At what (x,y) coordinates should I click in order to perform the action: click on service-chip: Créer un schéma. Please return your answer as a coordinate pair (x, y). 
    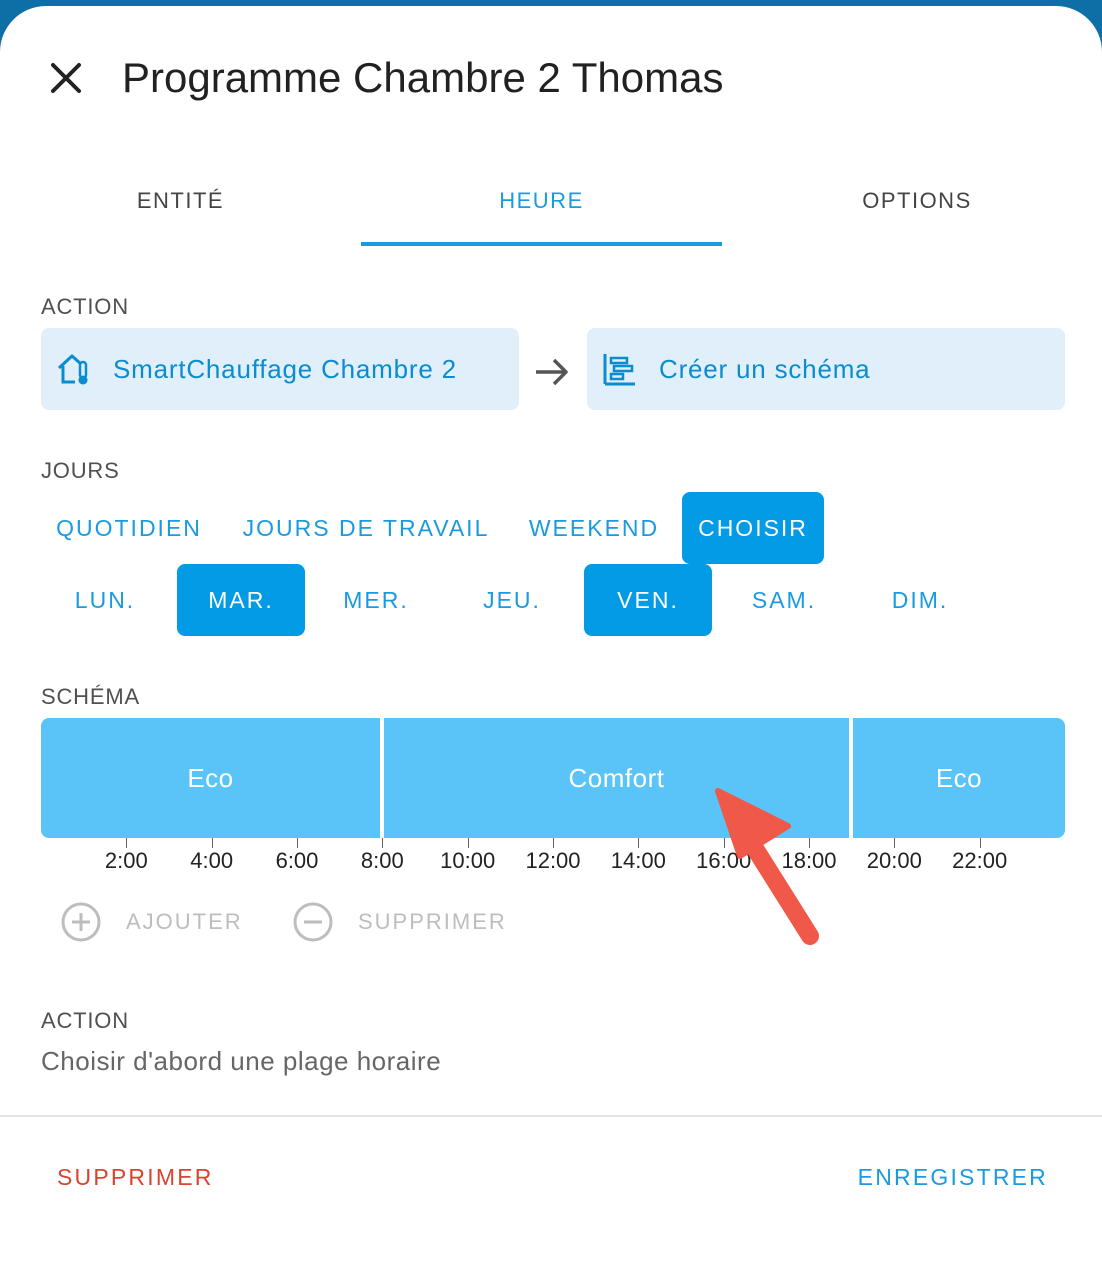
    Looking at the image, I should click on (826, 369).